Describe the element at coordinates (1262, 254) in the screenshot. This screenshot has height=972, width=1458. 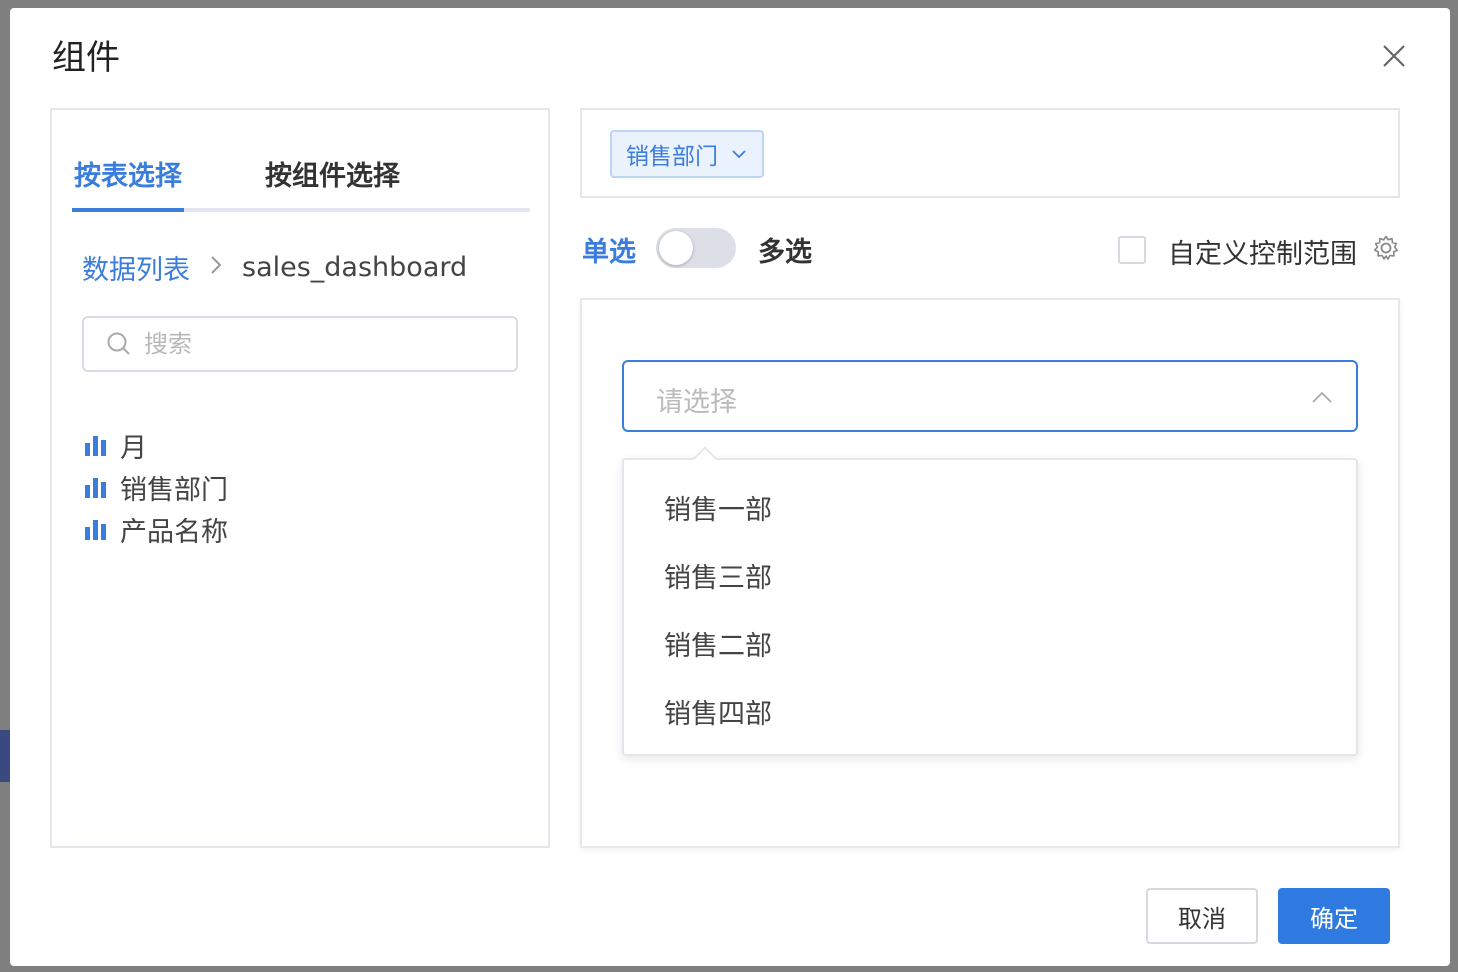
I see `custom-range-label: 自定义控制范围` at that location.